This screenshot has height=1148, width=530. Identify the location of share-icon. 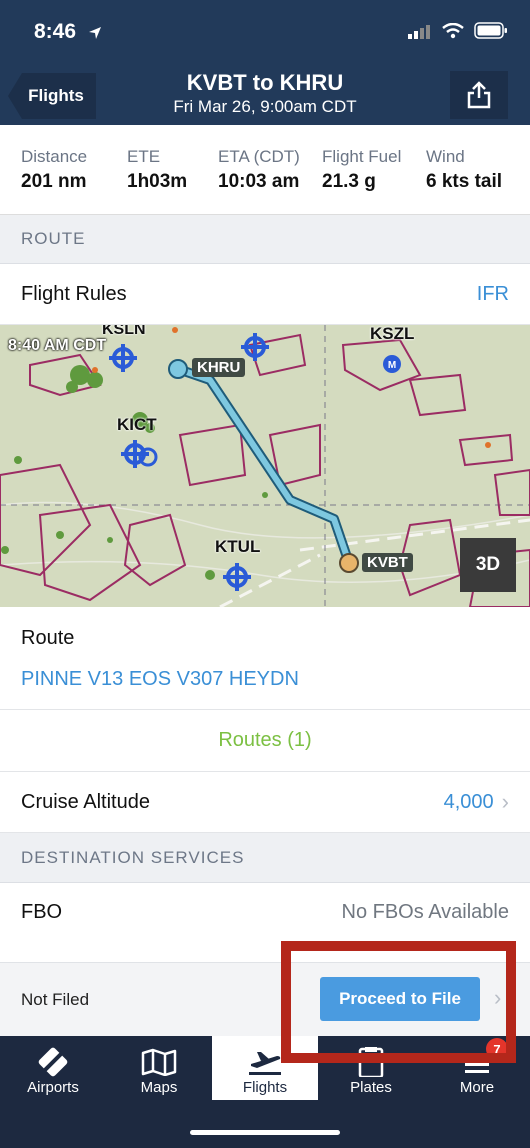
(479, 95).